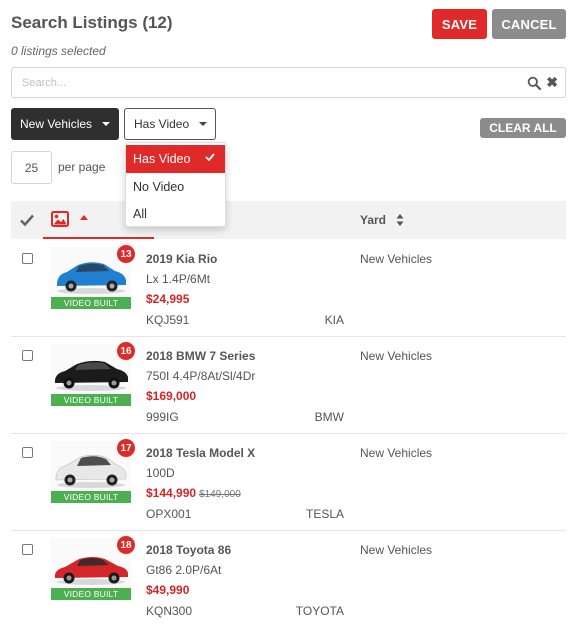  I want to click on vehicle-price: $169,000, so click(171, 396).